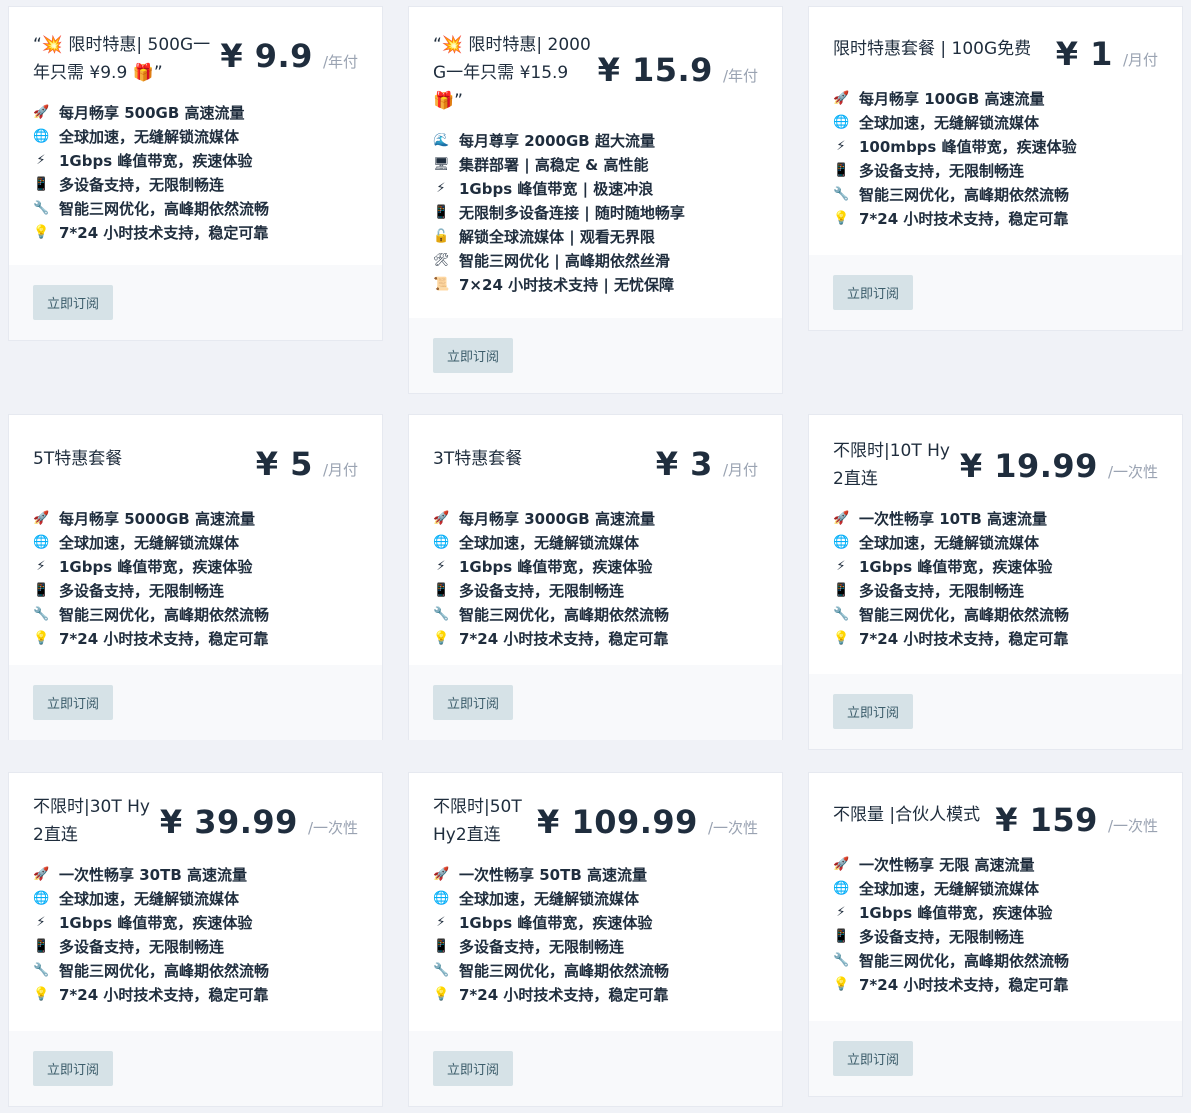  What do you see at coordinates (595, 875) in the screenshot?
I see `feature-item: 🚀 一次性畅享 50TB 高速流量` at bounding box center [595, 875].